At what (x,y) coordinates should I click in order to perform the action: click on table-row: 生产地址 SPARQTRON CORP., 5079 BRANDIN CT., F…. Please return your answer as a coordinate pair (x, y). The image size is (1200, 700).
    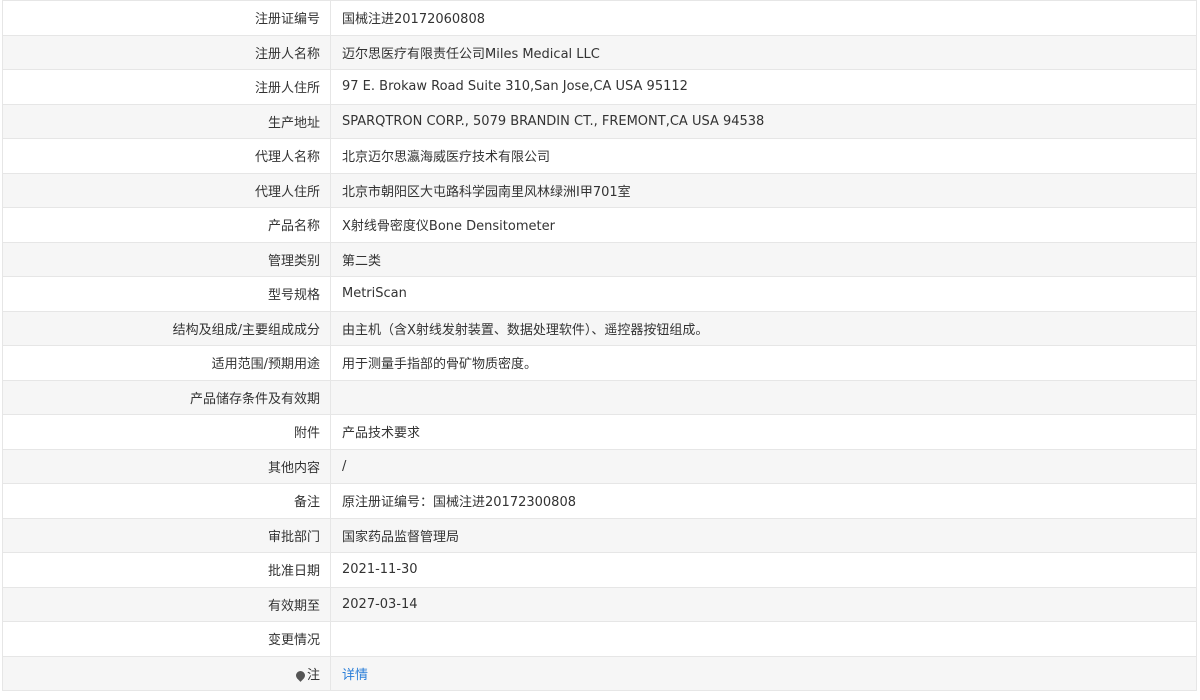
    Looking at the image, I should click on (599, 121).